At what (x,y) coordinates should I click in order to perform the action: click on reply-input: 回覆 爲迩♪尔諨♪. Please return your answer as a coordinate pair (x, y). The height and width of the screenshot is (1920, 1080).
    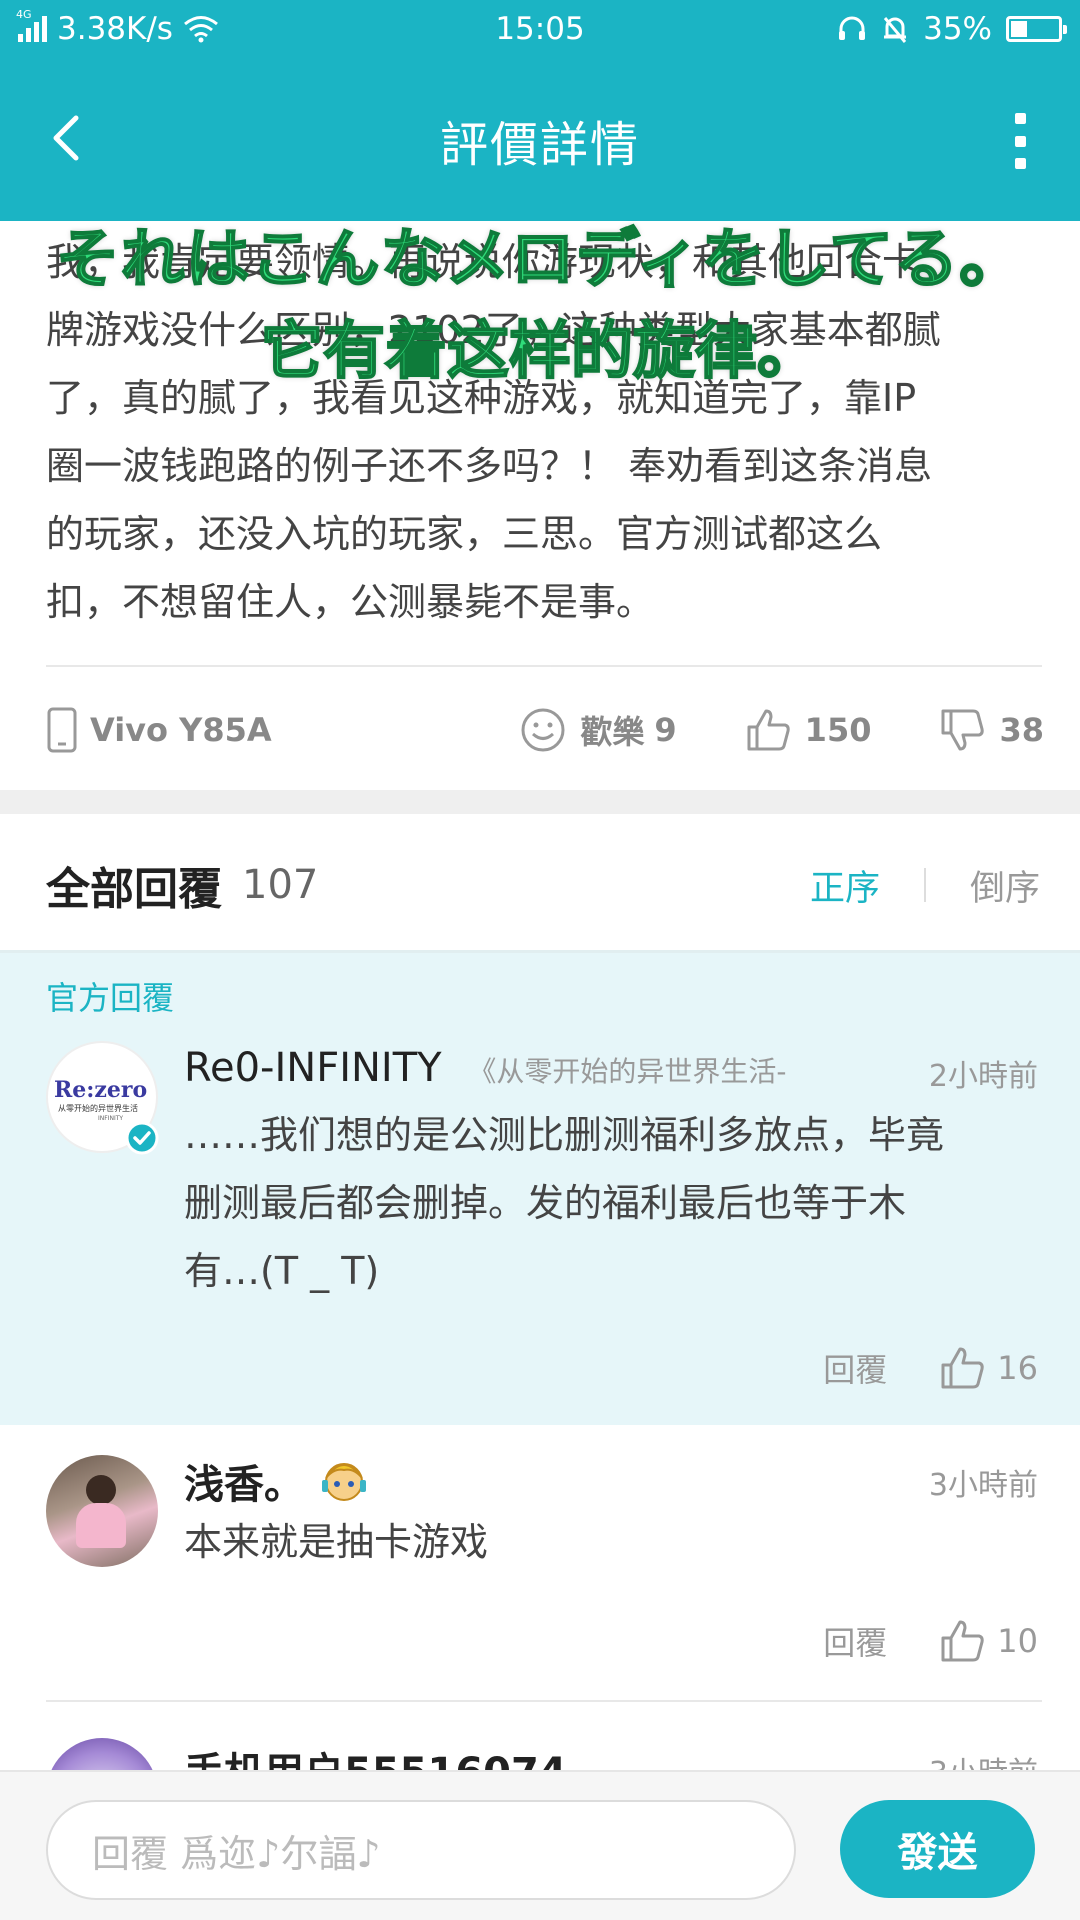
    Looking at the image, I should click on (421, 1850).